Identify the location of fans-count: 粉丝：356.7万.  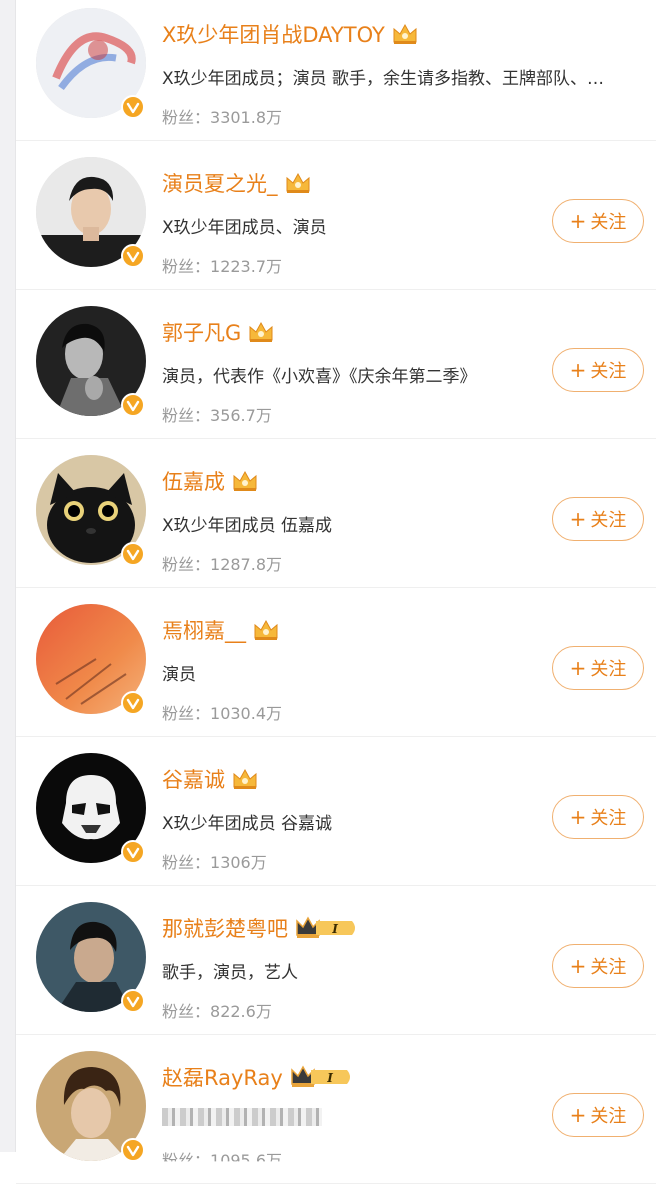
(217, 414).